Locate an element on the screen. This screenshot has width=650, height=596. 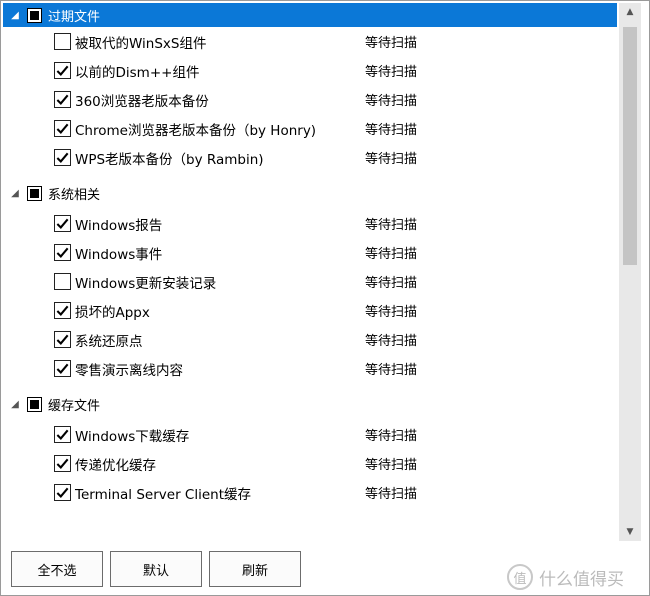
group-title: 缓存文件 is located at coordinates (74, 406).